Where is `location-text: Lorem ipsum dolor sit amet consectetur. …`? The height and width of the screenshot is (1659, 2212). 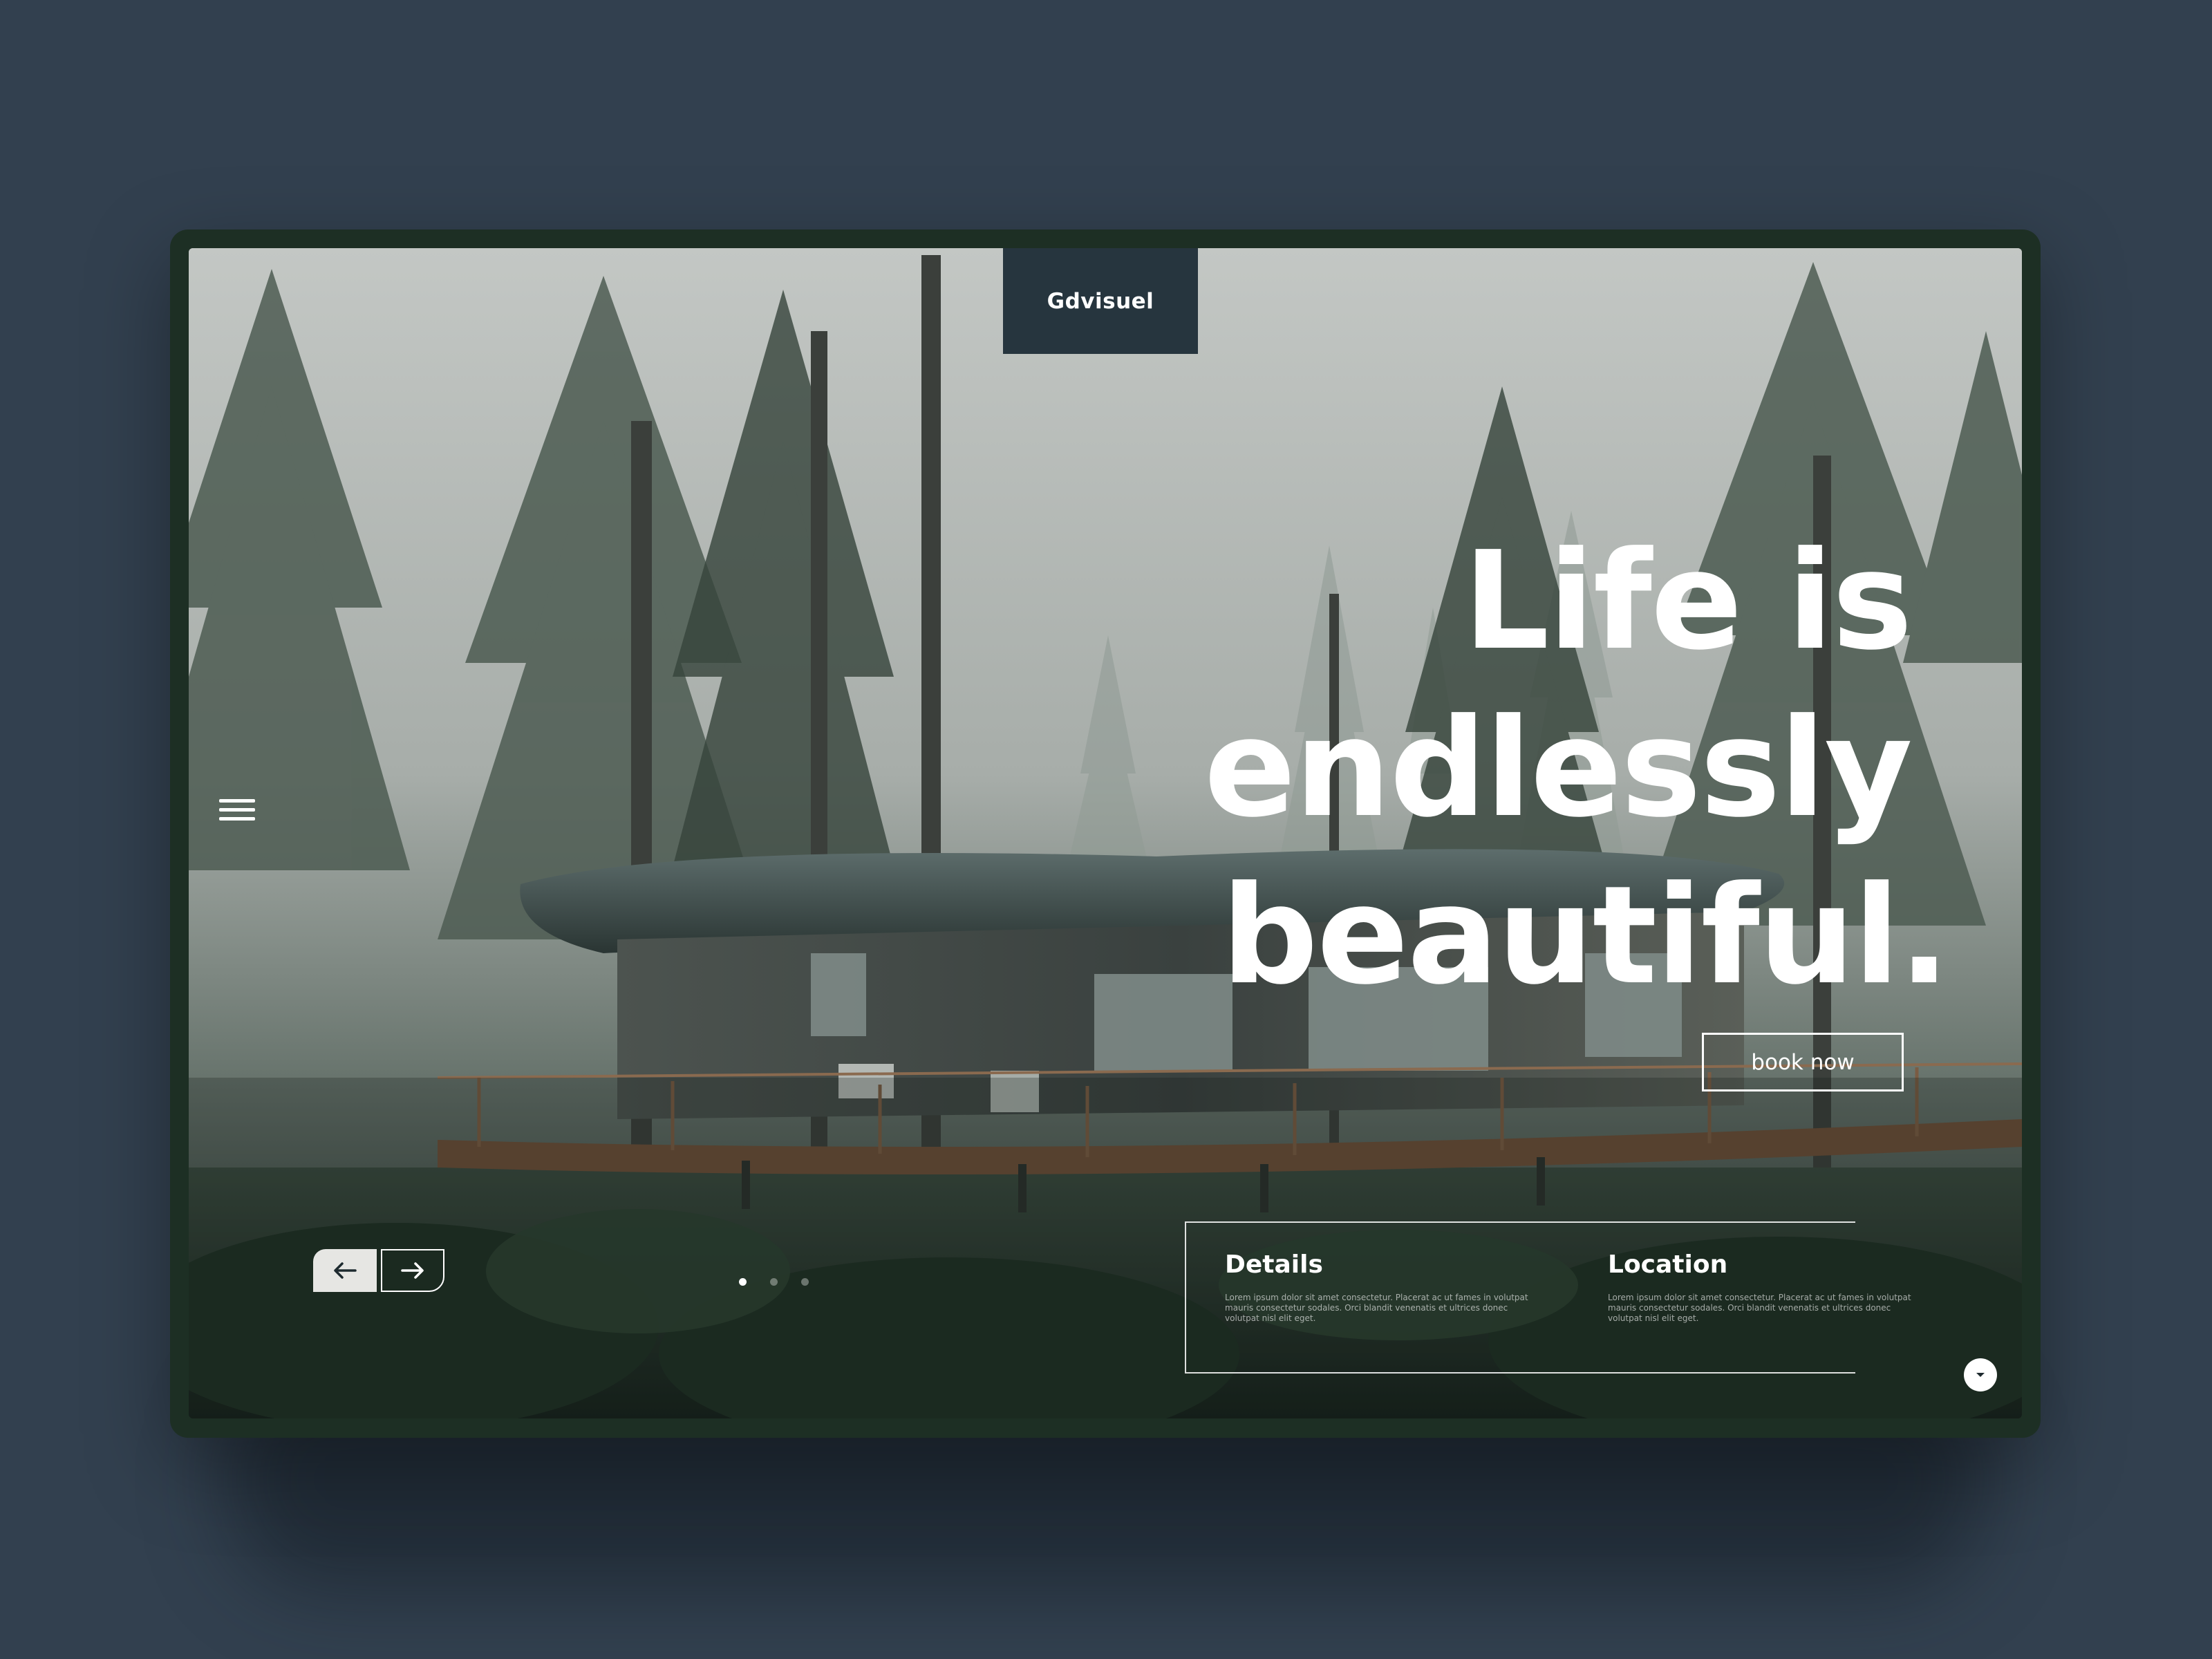 location-text: Lorem ipsum dolor sit amet consectetur. … is located at coordinates (1760, 1308).